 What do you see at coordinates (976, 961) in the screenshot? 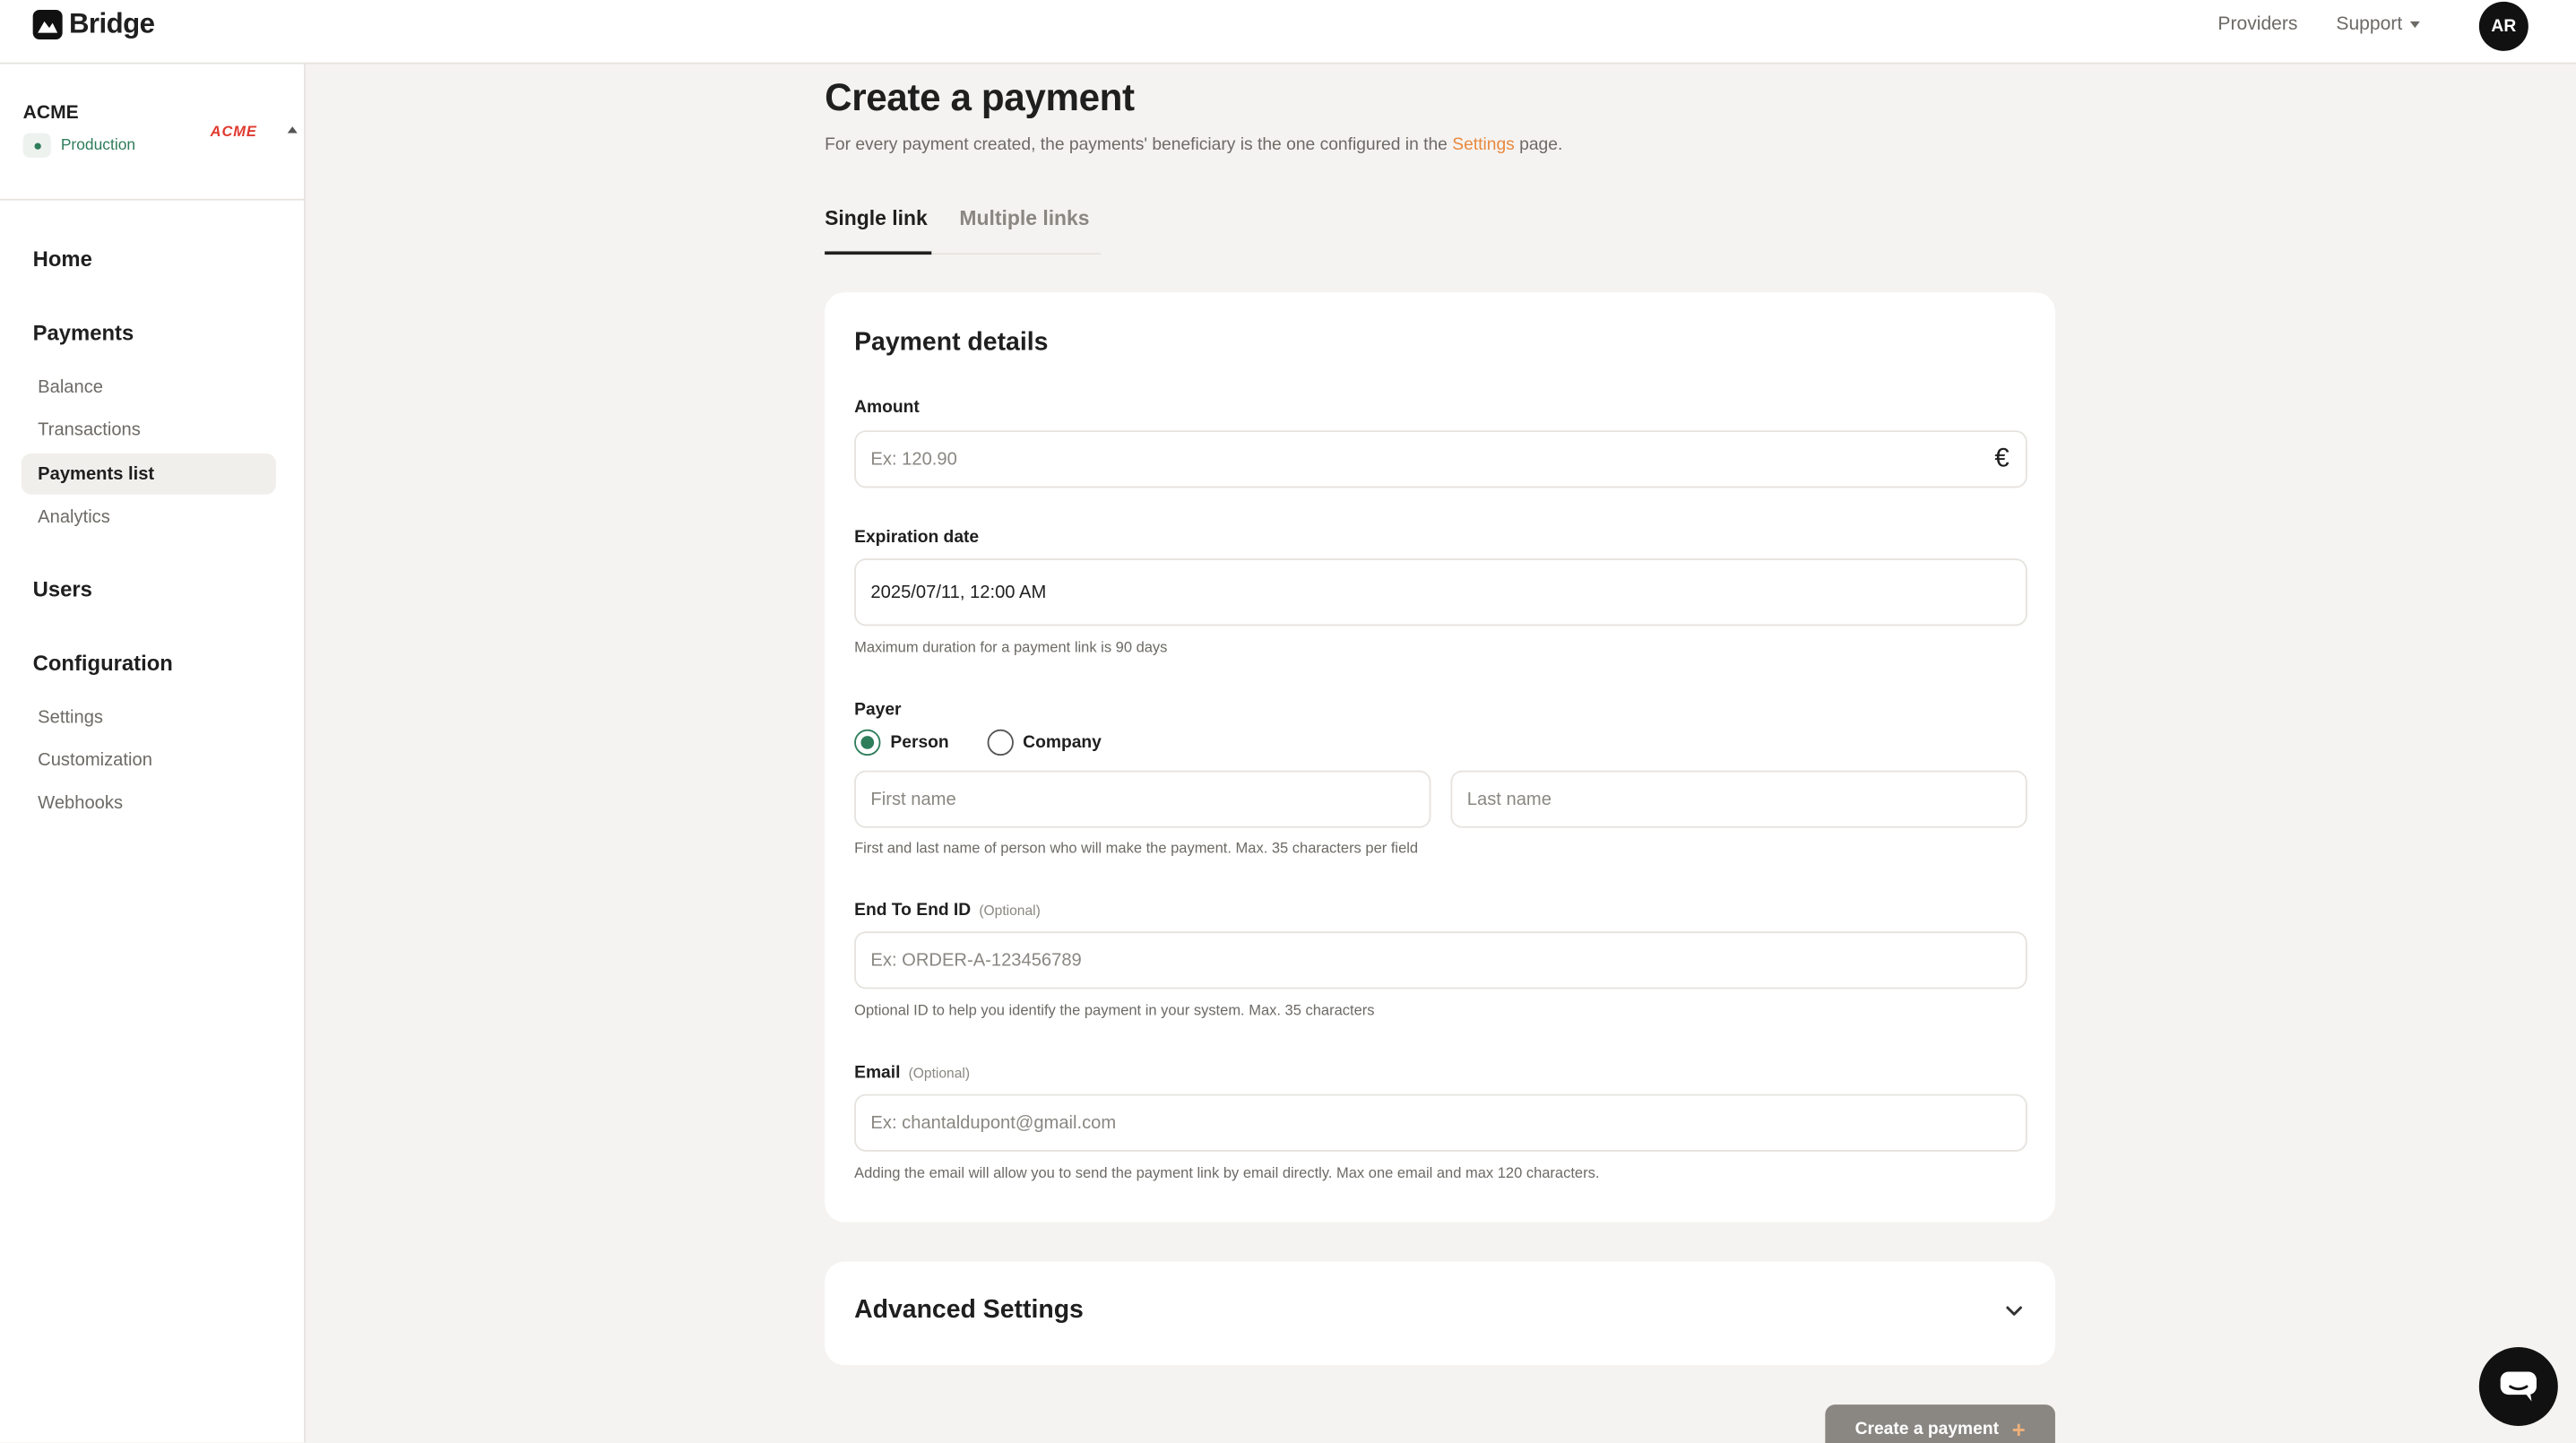
I see `end-to-end-placeholder: Ex: ORDER-A-123456789` at bounding box center [976, 961].